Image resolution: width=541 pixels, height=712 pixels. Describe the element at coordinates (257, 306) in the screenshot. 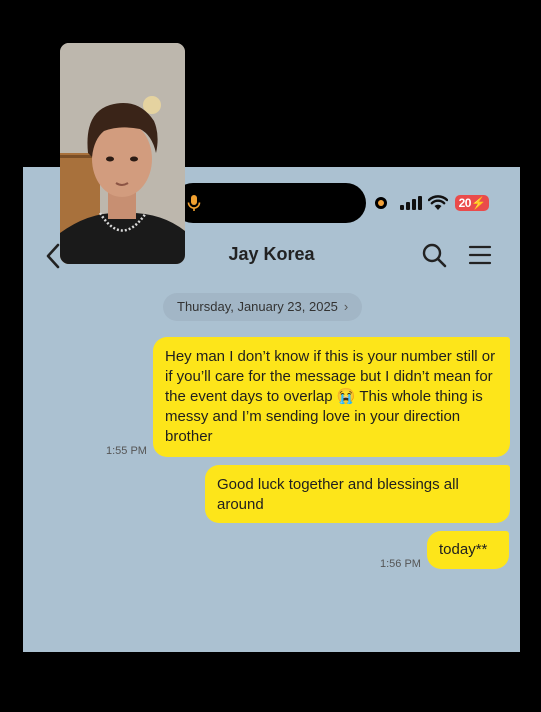

I see `date-label: Thursday, January 23, 2025` at that location.